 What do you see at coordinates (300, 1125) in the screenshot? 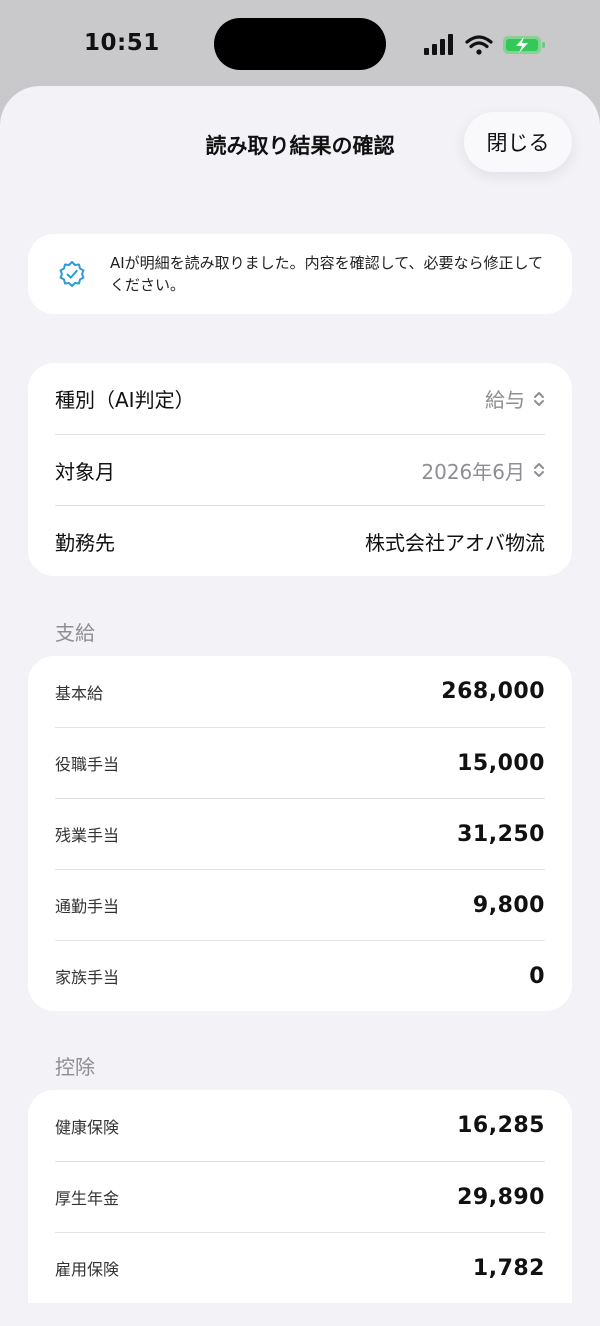
I see `deduction-row: 健康保険 16,285` at bounding box center [300, 1125].